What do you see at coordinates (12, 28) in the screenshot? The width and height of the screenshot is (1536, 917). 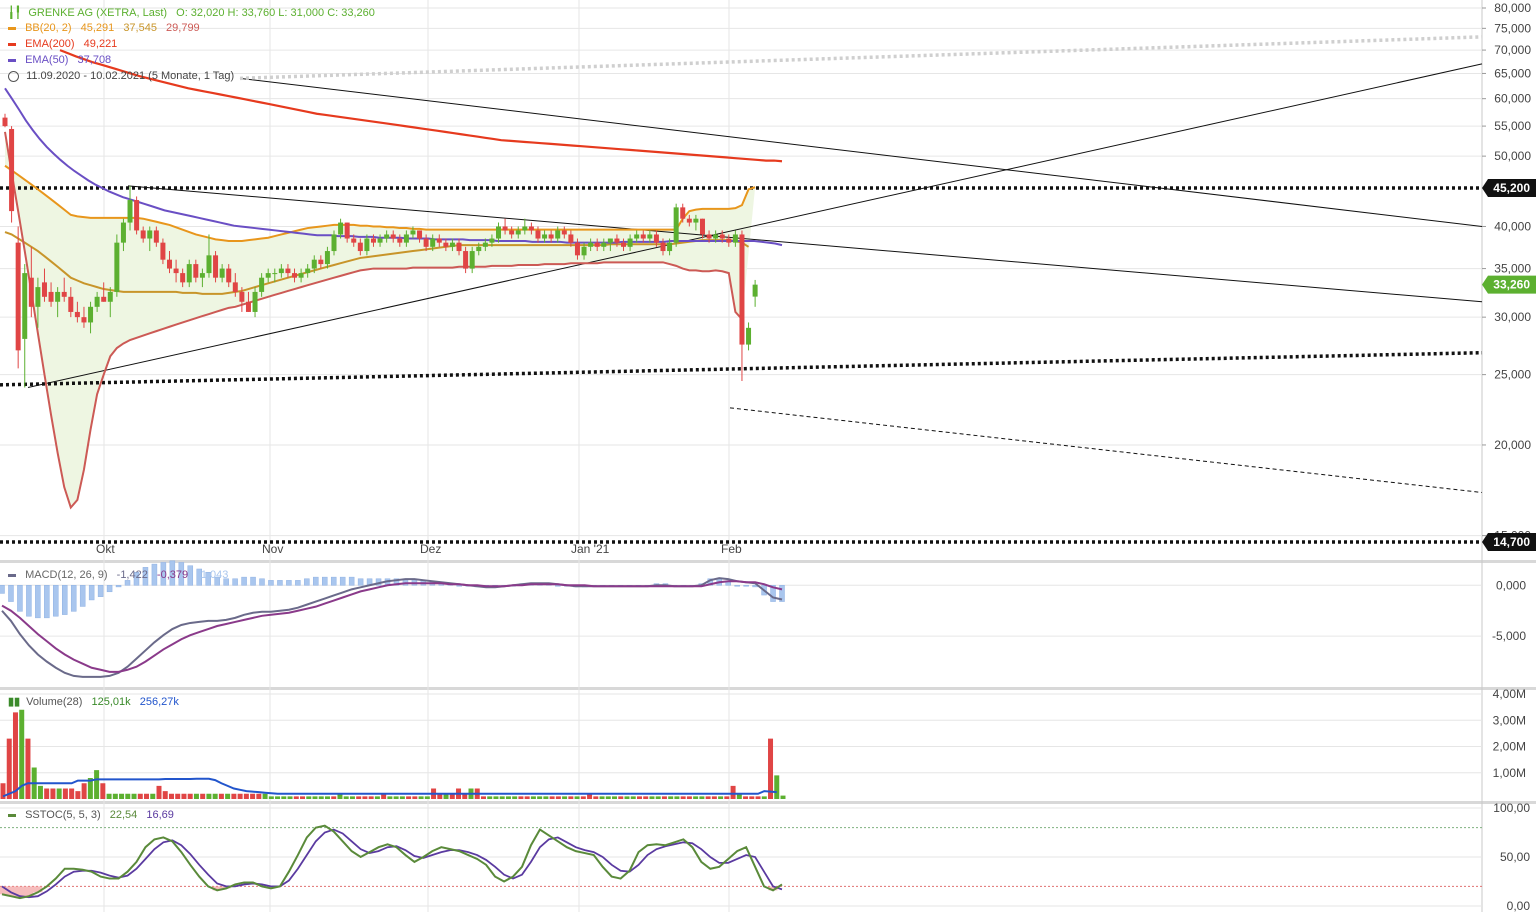 I see `bb-swatch-icon` at bounding box center [12, 28].